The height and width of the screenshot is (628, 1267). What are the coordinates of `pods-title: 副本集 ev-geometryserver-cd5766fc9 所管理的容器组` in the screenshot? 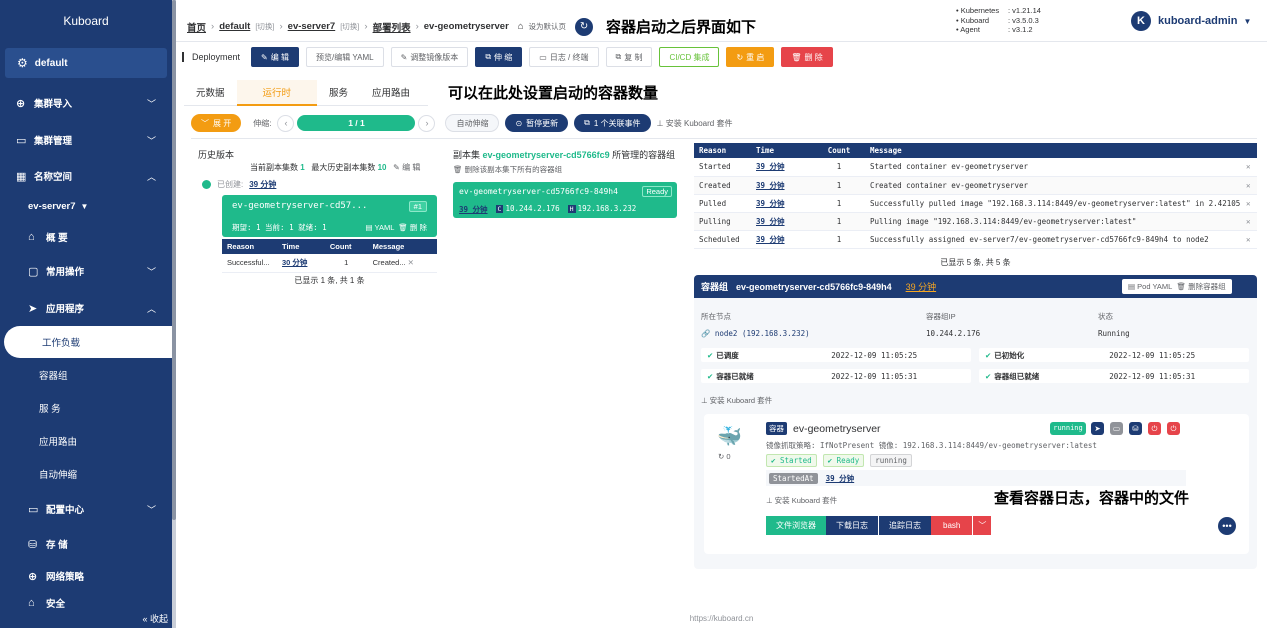 It's located at (565, 154).